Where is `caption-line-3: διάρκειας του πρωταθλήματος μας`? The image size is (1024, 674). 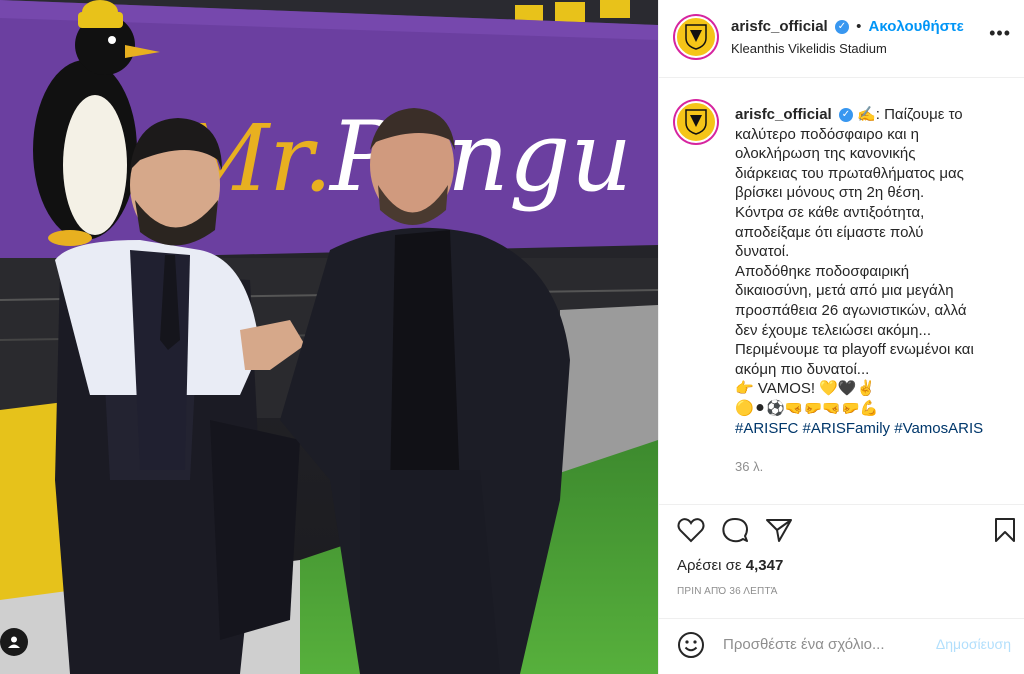 caption-line-3: διάρκειας του πρωταθλήματος μας is located at coordinates (849, 173).